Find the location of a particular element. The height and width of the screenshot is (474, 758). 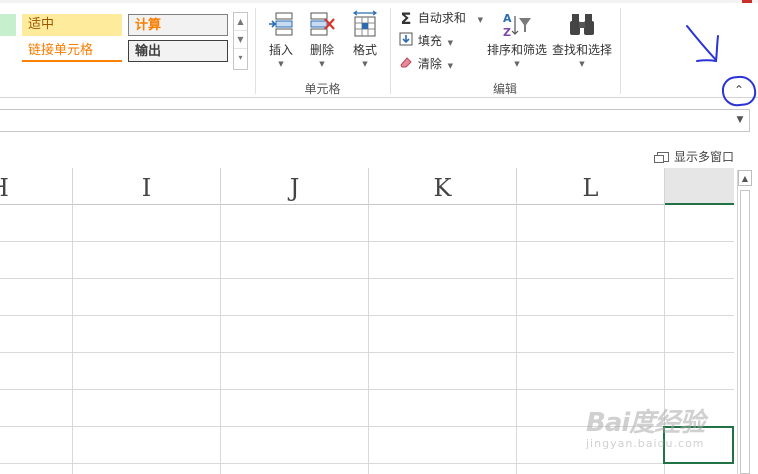

annotation-circle is located at coordinates (739, 91).